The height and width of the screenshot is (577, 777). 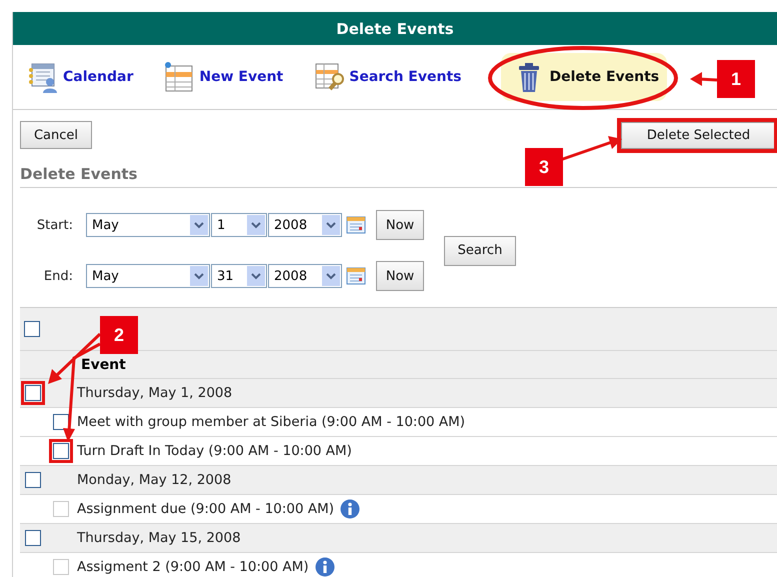 What do you see at coordinates (205, 509) in the screenshot?
I see `event-label: Assignment due (9:00 AM - 10:00 AM)` at bounding box center [205, 509].